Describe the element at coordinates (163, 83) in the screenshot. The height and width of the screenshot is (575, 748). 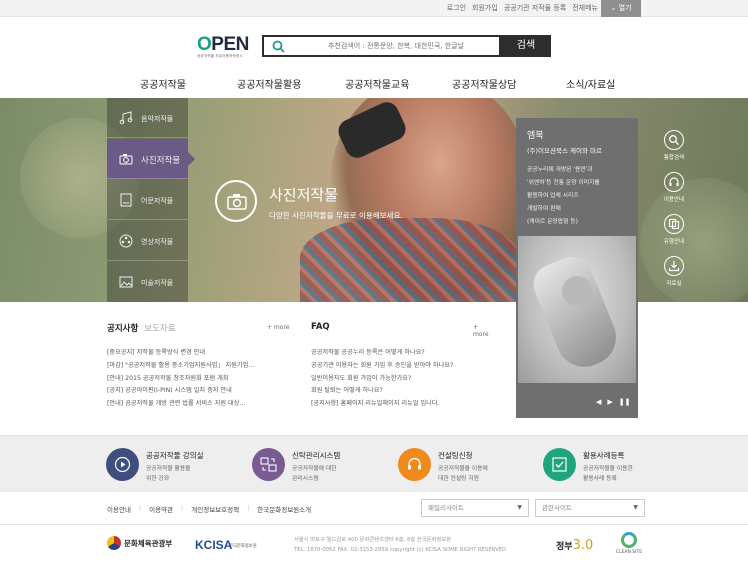
I see `nav-public-works: 공공저작물` at that location.